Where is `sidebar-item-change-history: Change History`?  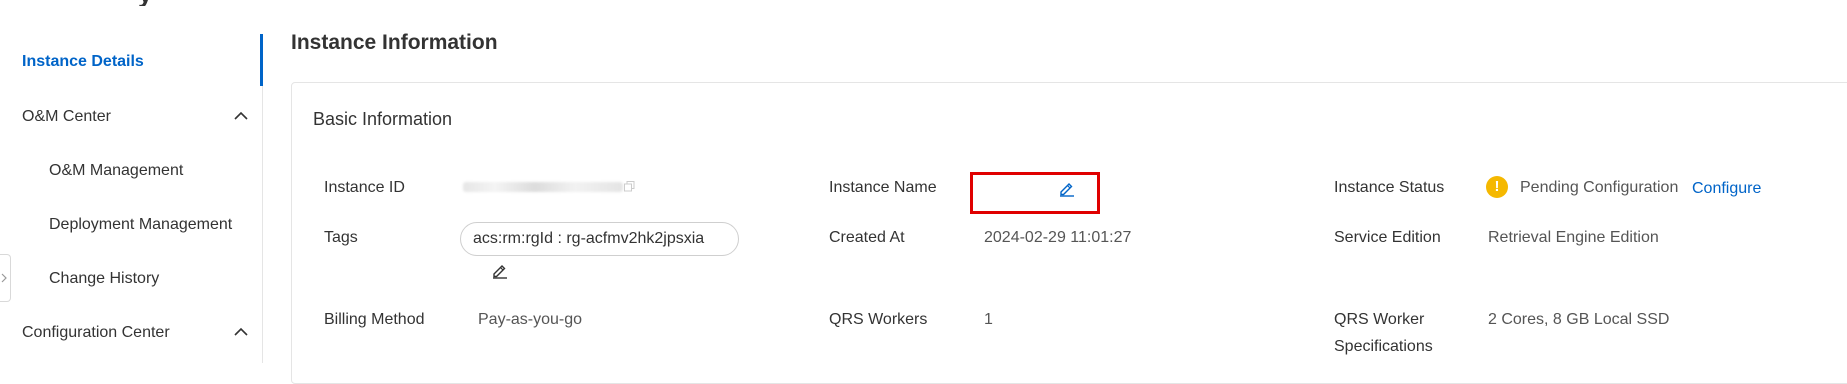
sidebar-item-change-history: Change History is located at coordinates (104, 279).